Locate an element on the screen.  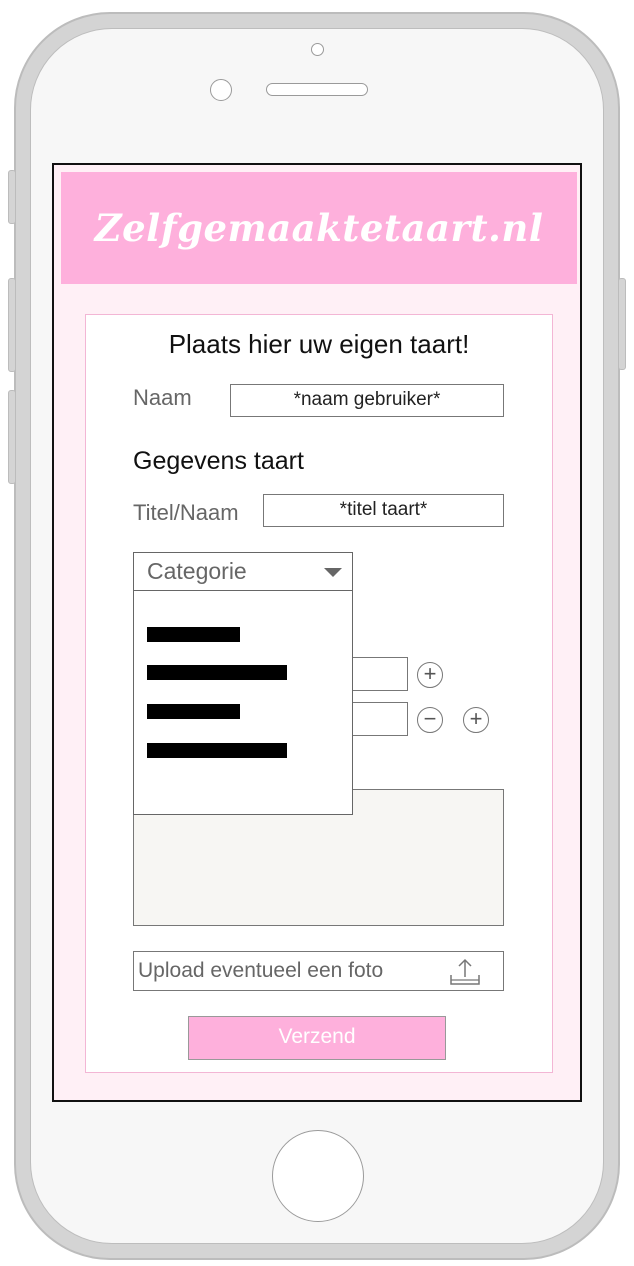
minus-circle-icon: − is located at coordinates (430, 720).